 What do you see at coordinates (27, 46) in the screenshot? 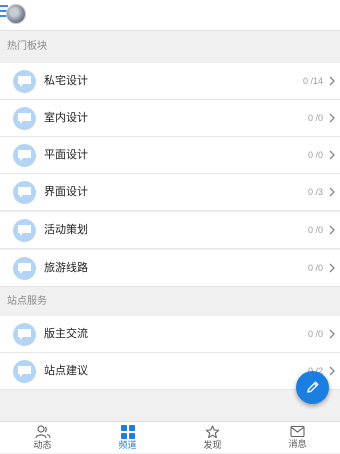
I see `section-header-hot: 热门板块` at bounding box center [27, 46].